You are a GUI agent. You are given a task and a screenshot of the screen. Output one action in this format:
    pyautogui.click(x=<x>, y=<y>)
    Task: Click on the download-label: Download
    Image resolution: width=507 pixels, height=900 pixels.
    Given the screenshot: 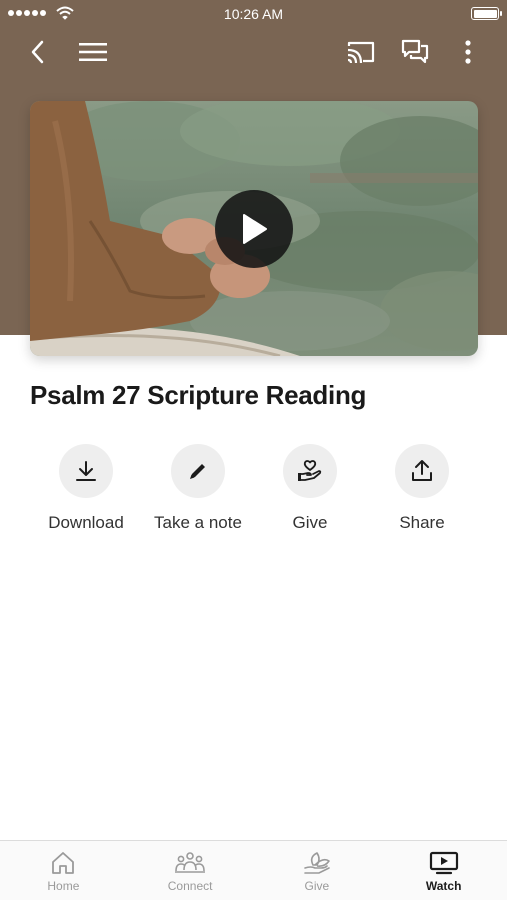 What is the action you would take?
    pyautogui.click(x=86, y=522)
    